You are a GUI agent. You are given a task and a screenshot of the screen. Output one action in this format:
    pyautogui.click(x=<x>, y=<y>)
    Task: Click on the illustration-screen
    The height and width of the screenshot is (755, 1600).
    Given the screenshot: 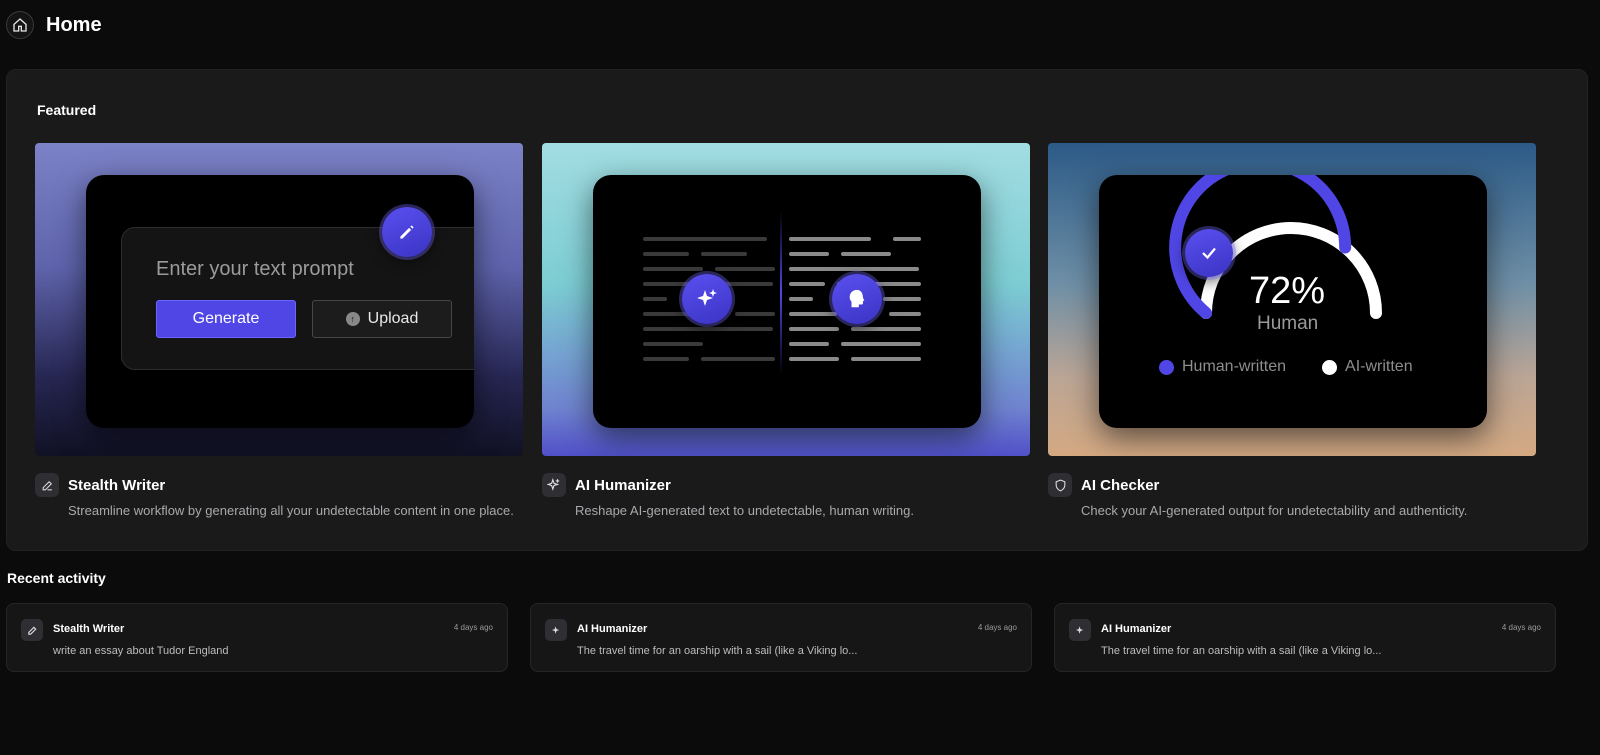 What is the action you would take?
    pyautogui.click(x=787, y=301)
    